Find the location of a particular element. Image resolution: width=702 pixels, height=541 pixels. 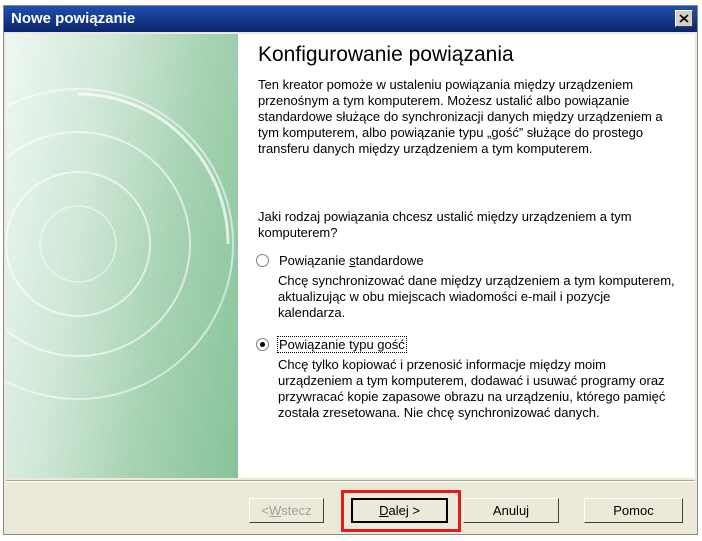

radio-guest: Powiązanie typu gość is located at coordinates (331, 344).